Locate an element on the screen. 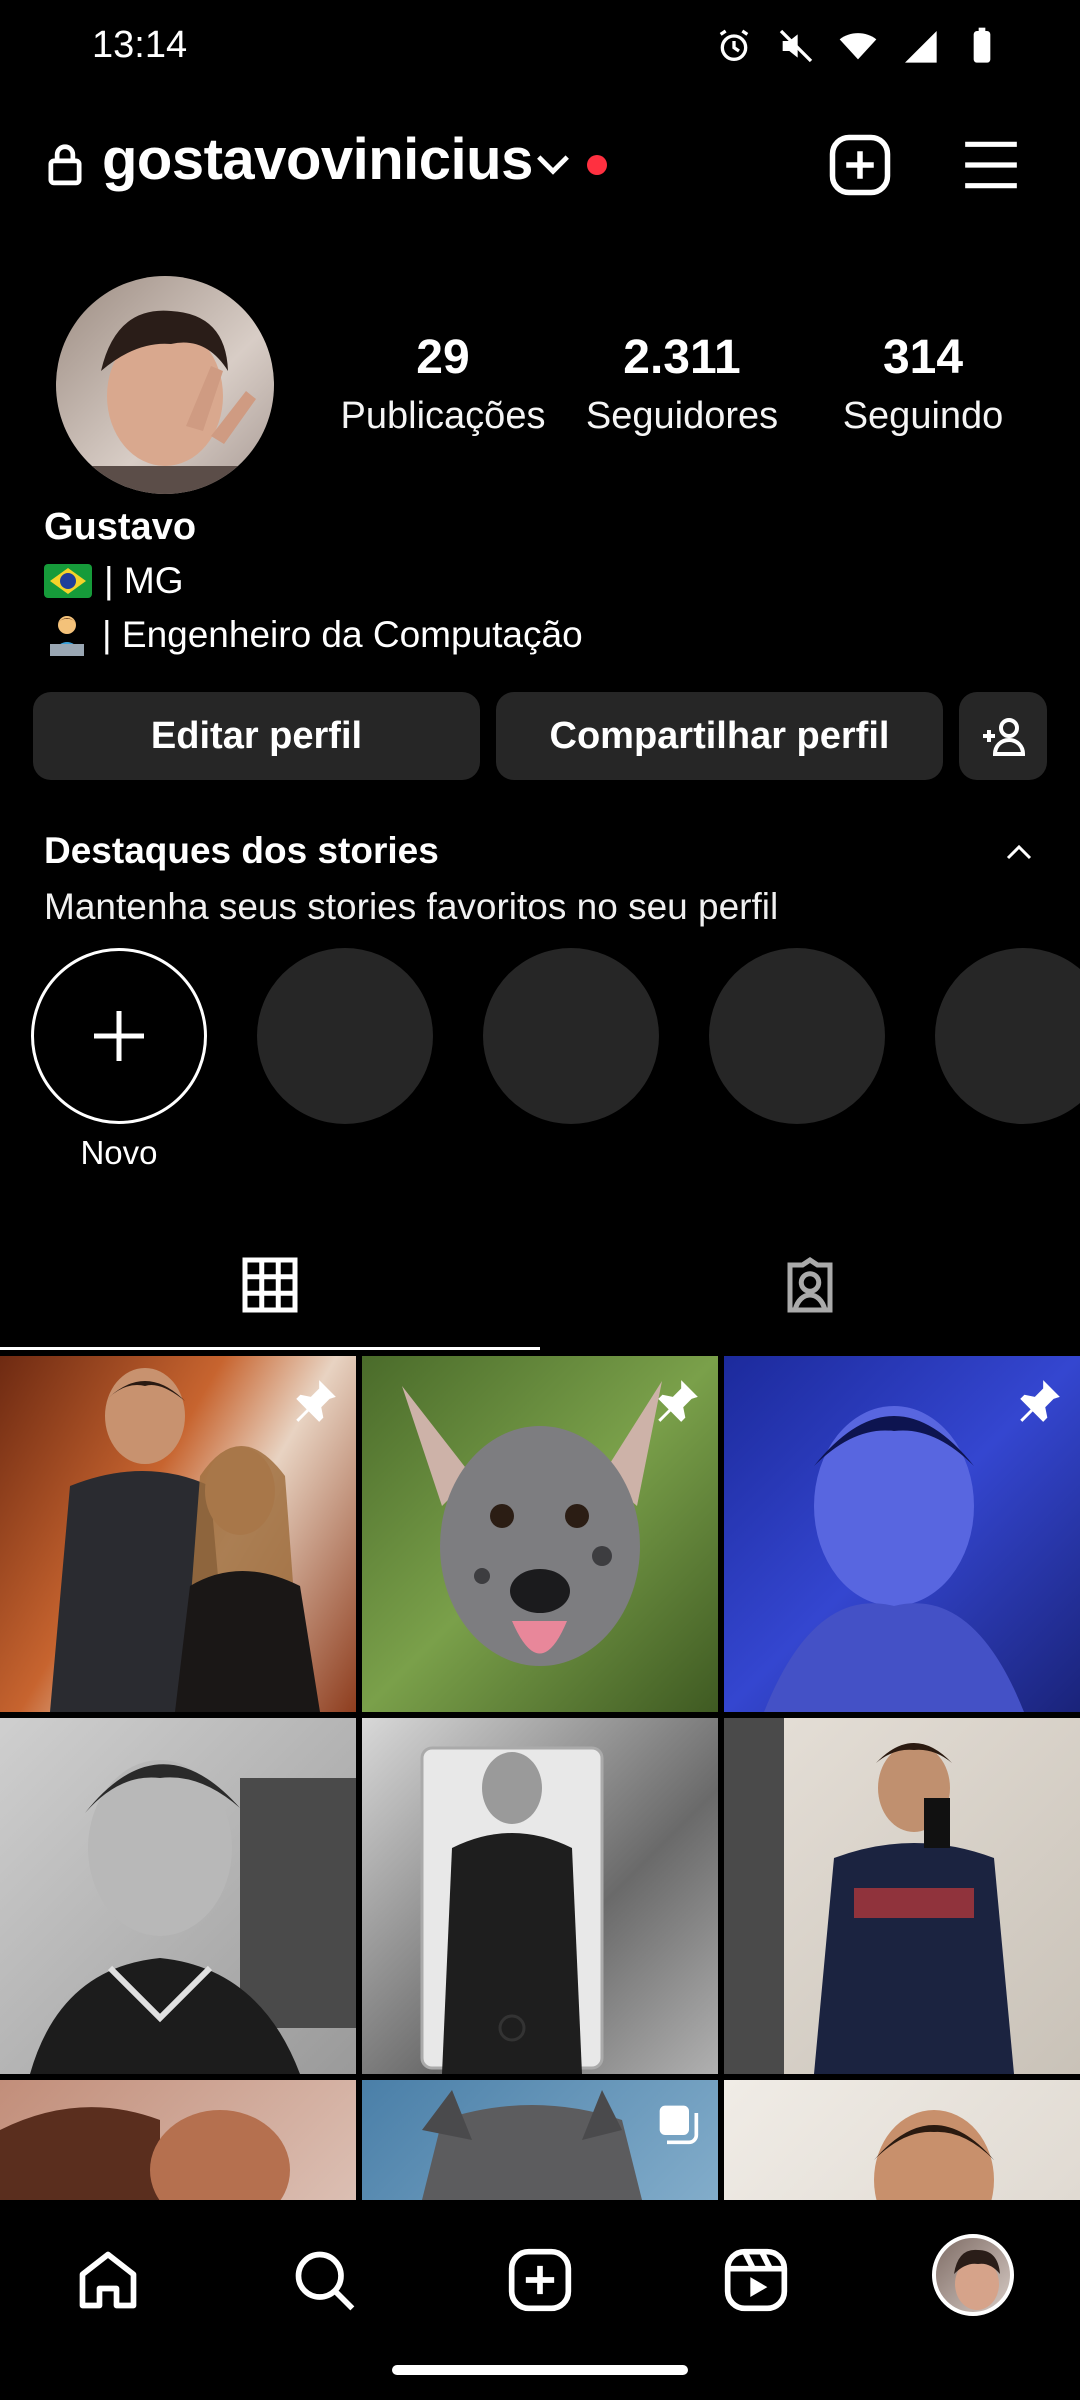 The width and height of the screenshot is (1080, 2400). reels-icon is located at coordinates (756, 2280).